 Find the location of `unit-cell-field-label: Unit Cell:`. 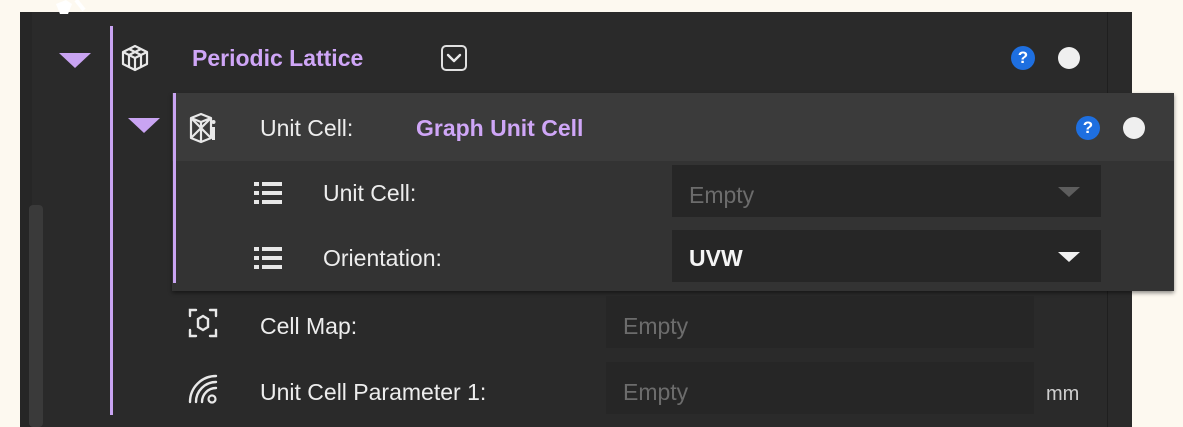

unit-cell-field-label: Unit Cell: is located at coordinates (370, 193).